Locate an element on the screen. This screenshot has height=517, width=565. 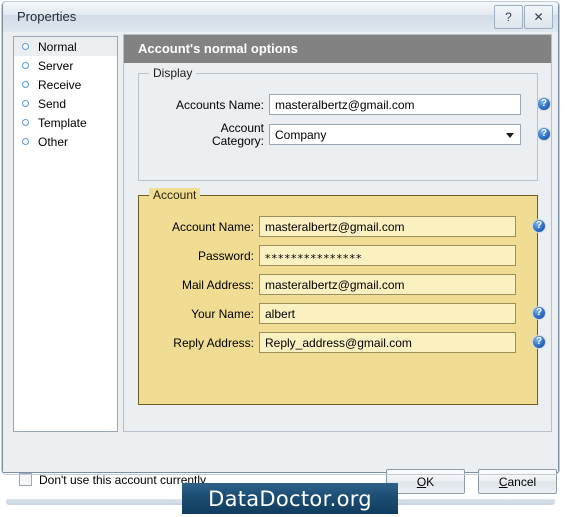
cancel-button: Cancel is located at coordinates (517, 481).